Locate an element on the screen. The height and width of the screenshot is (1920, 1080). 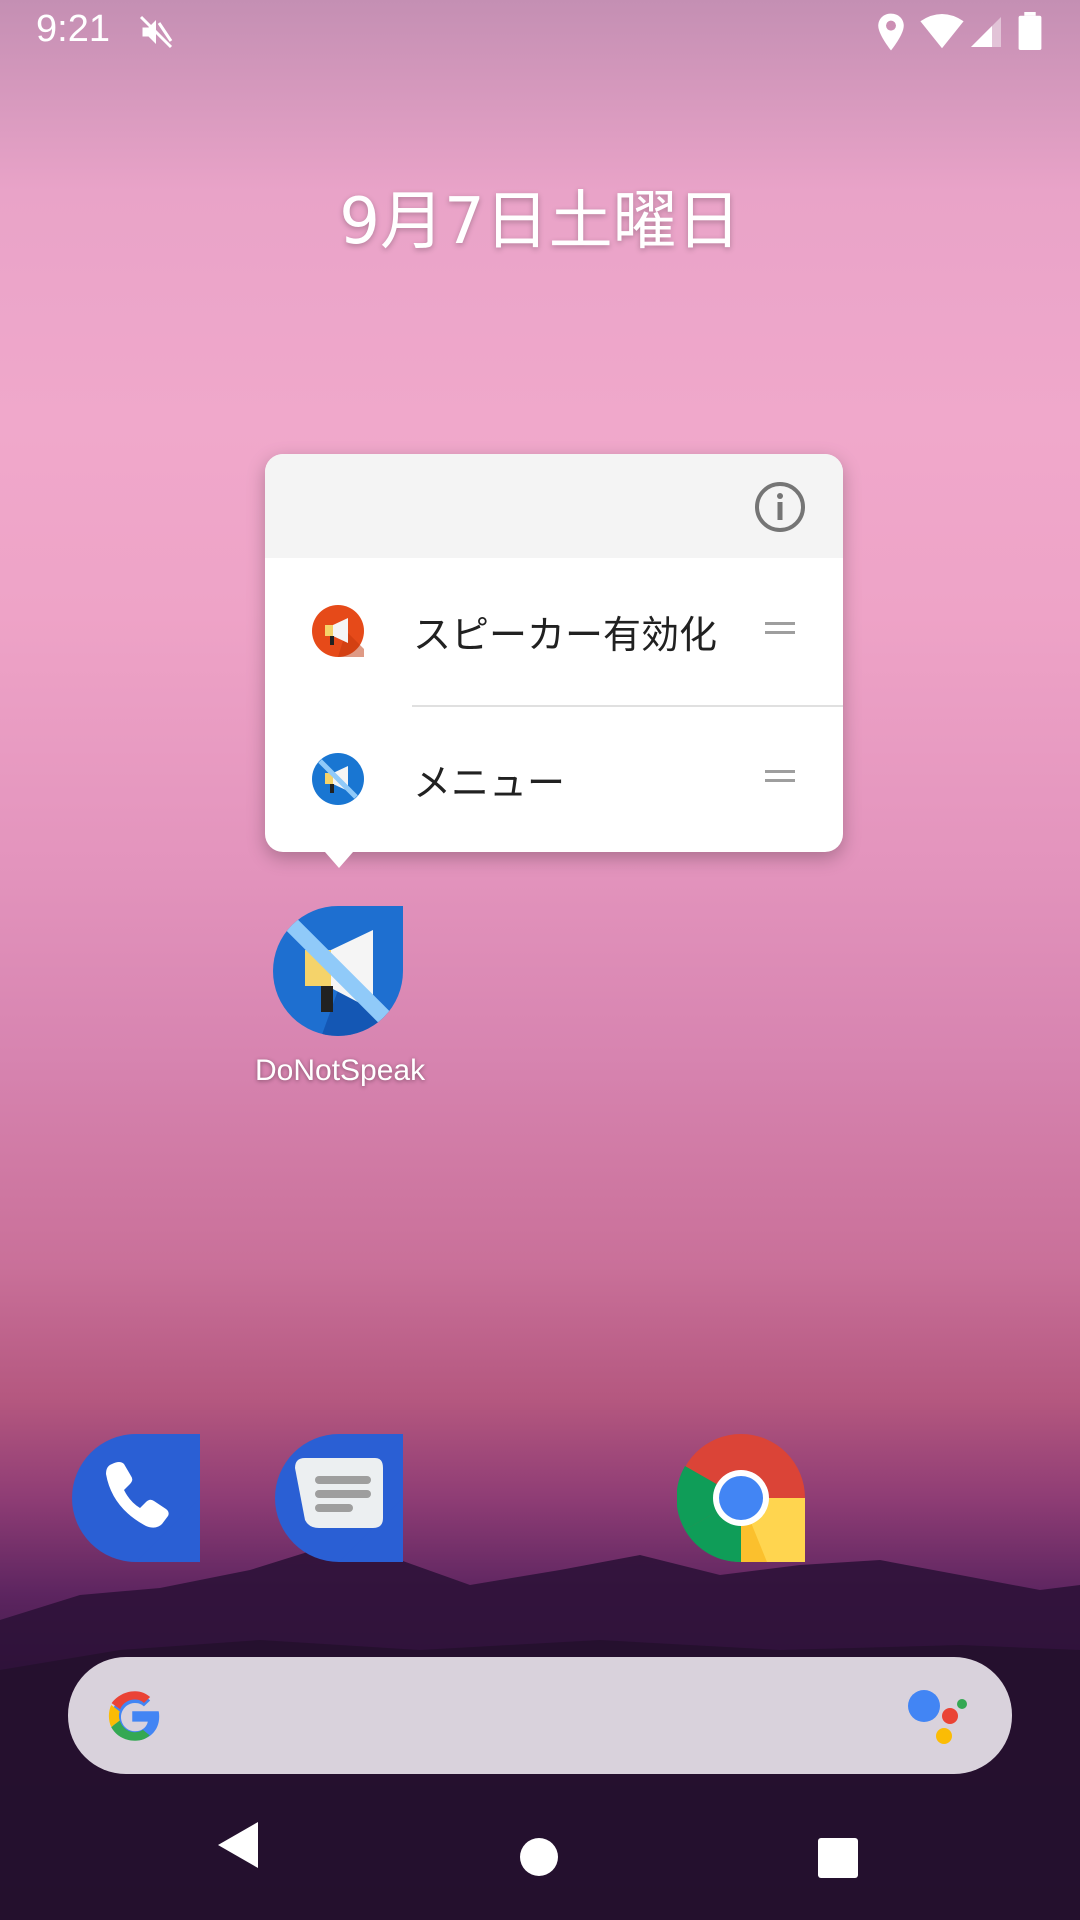
status-bar: 9:21 is located at coordinates (540, 32).